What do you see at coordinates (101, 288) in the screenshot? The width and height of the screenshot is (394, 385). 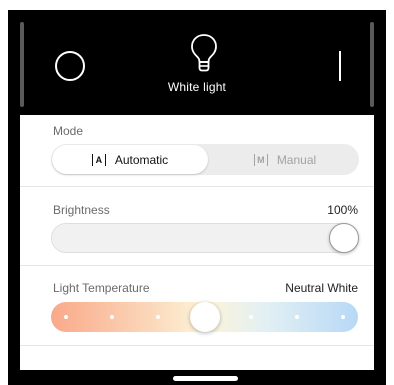 I see `temperature-label: Light Temperature` at bounding box center [101, 288].